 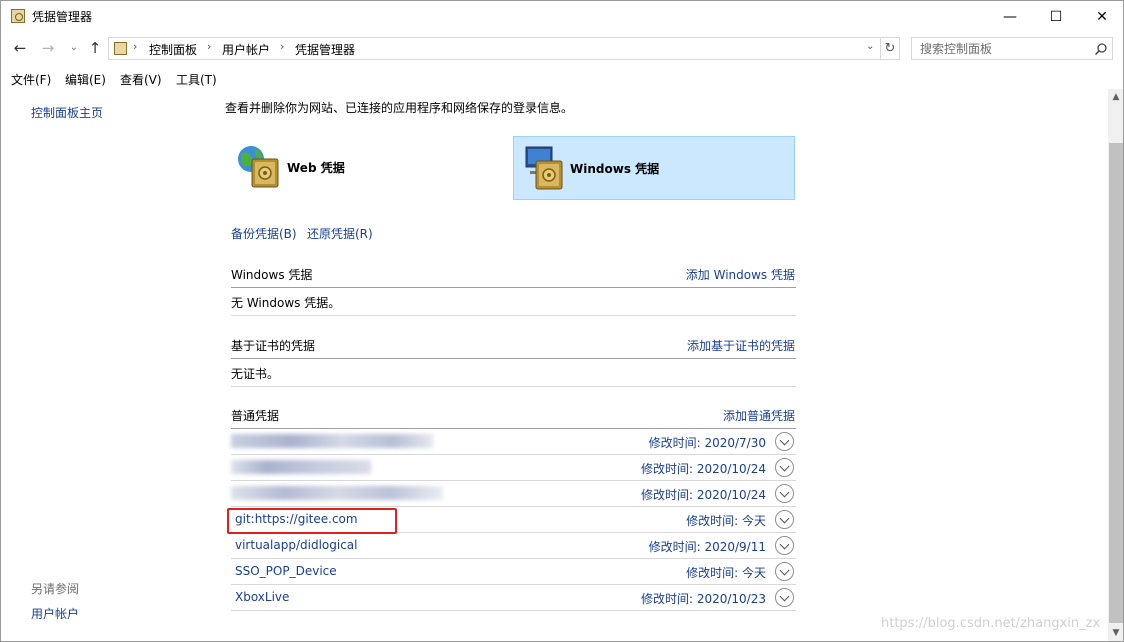 I want to click on web-credentials-tile: Web 凭据, so click(x=366, y=168).